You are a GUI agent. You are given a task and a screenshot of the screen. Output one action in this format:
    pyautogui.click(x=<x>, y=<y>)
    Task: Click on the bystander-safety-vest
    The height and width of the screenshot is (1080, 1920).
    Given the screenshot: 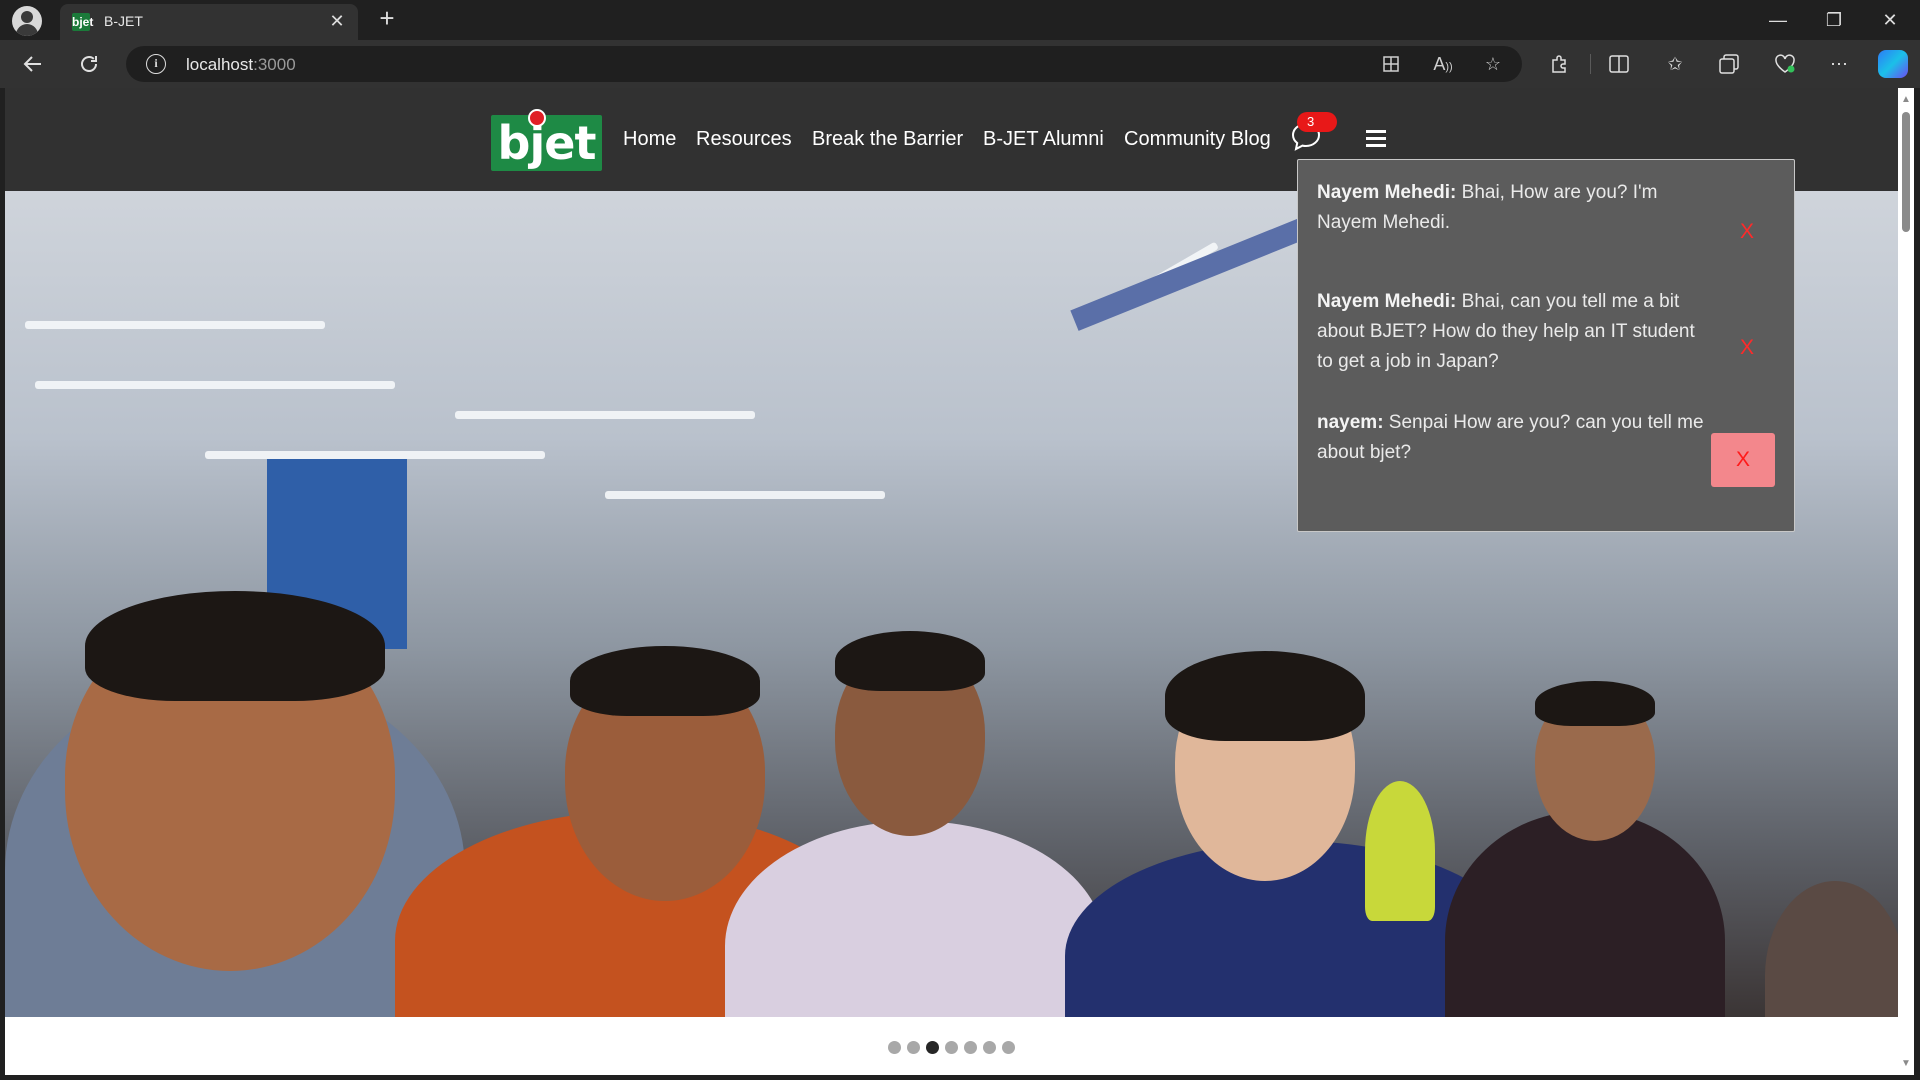 What is the action you would take?
    pyautogui.click(x=1400, y=851)
    